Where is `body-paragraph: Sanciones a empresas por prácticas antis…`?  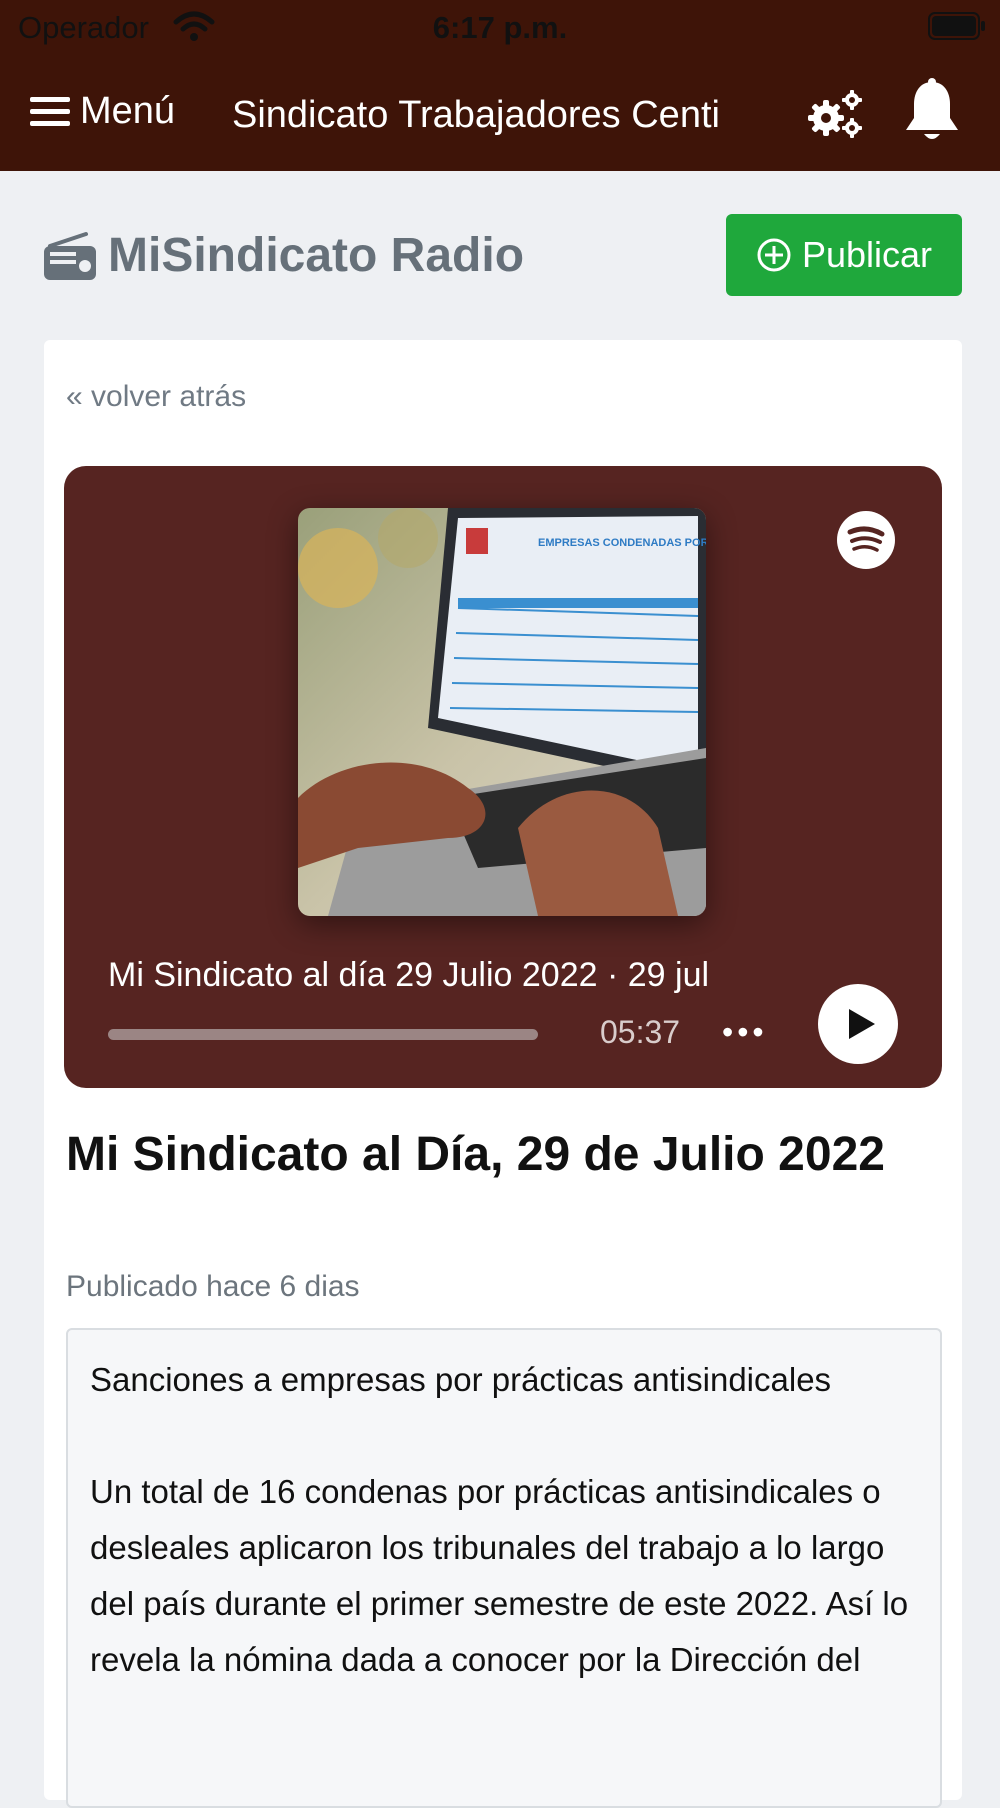 body-paragraph: Sanciones a empresas por prácticas antis… is located at coordinates (461, 1379).